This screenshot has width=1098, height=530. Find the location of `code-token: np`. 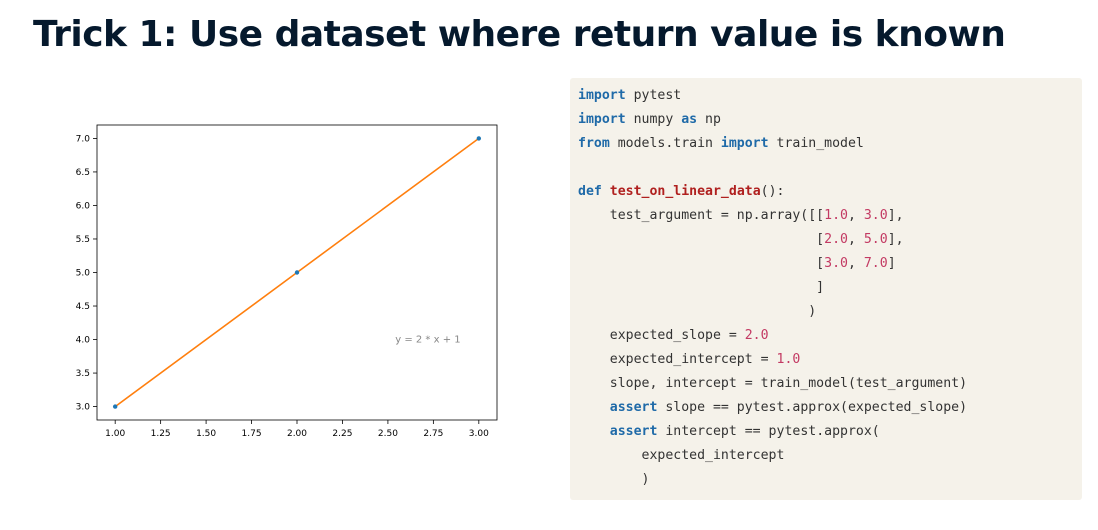

code-token: np is located at coordinates (709, 119).